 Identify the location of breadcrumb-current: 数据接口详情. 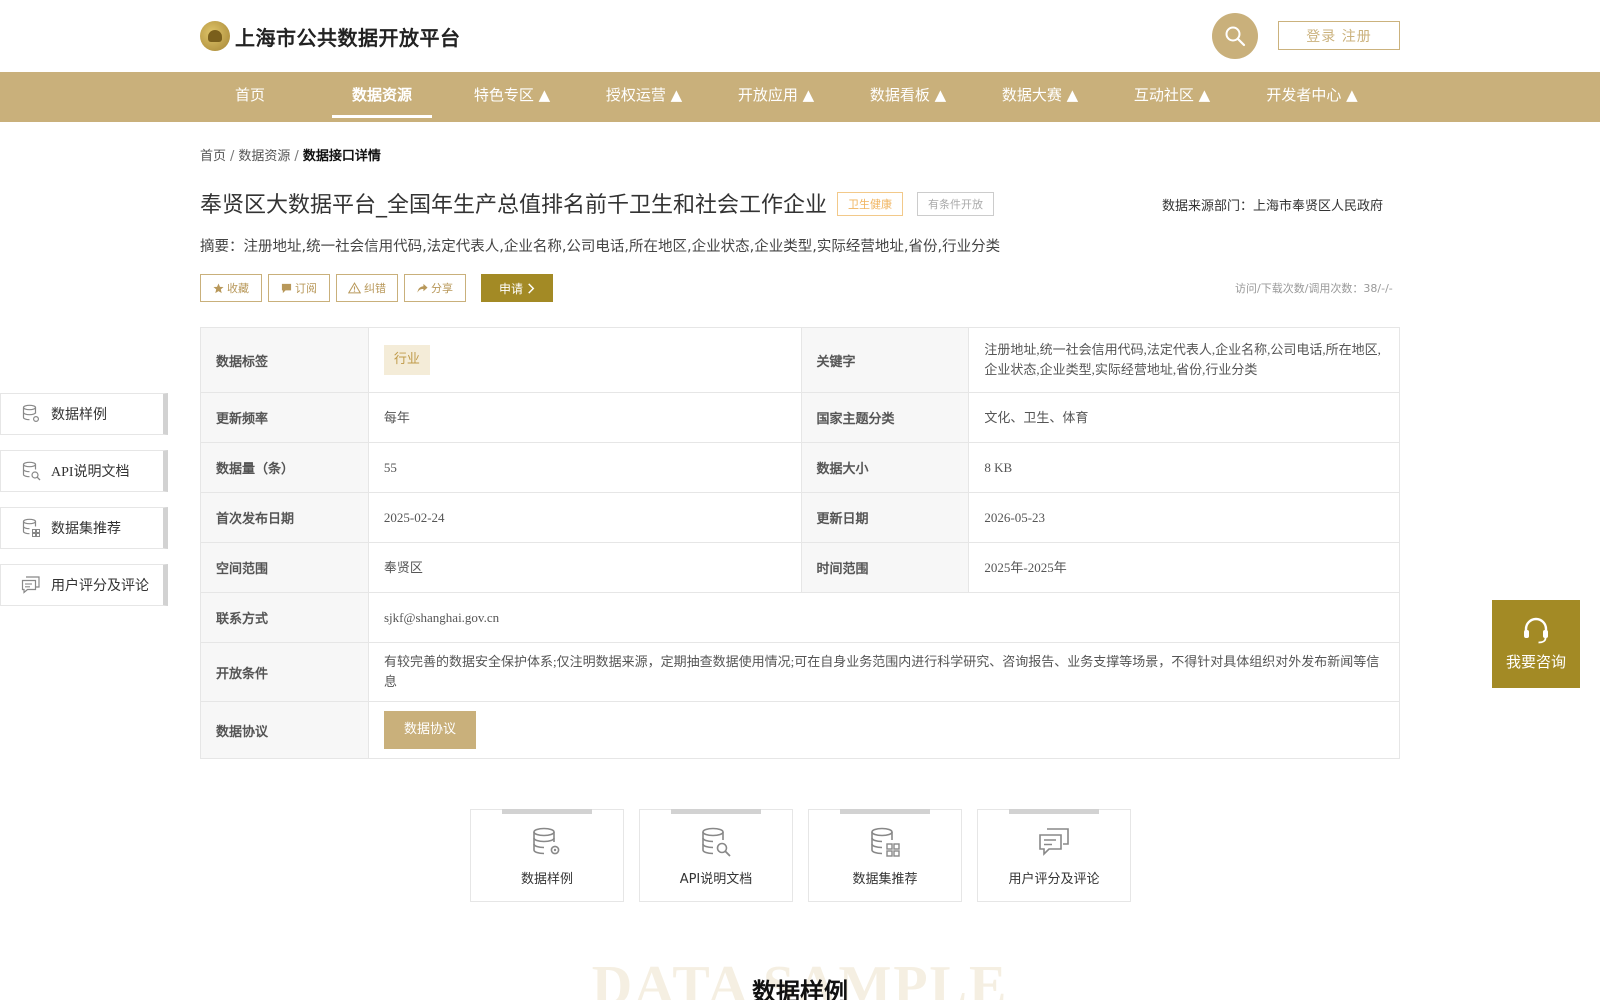
(341, 156).